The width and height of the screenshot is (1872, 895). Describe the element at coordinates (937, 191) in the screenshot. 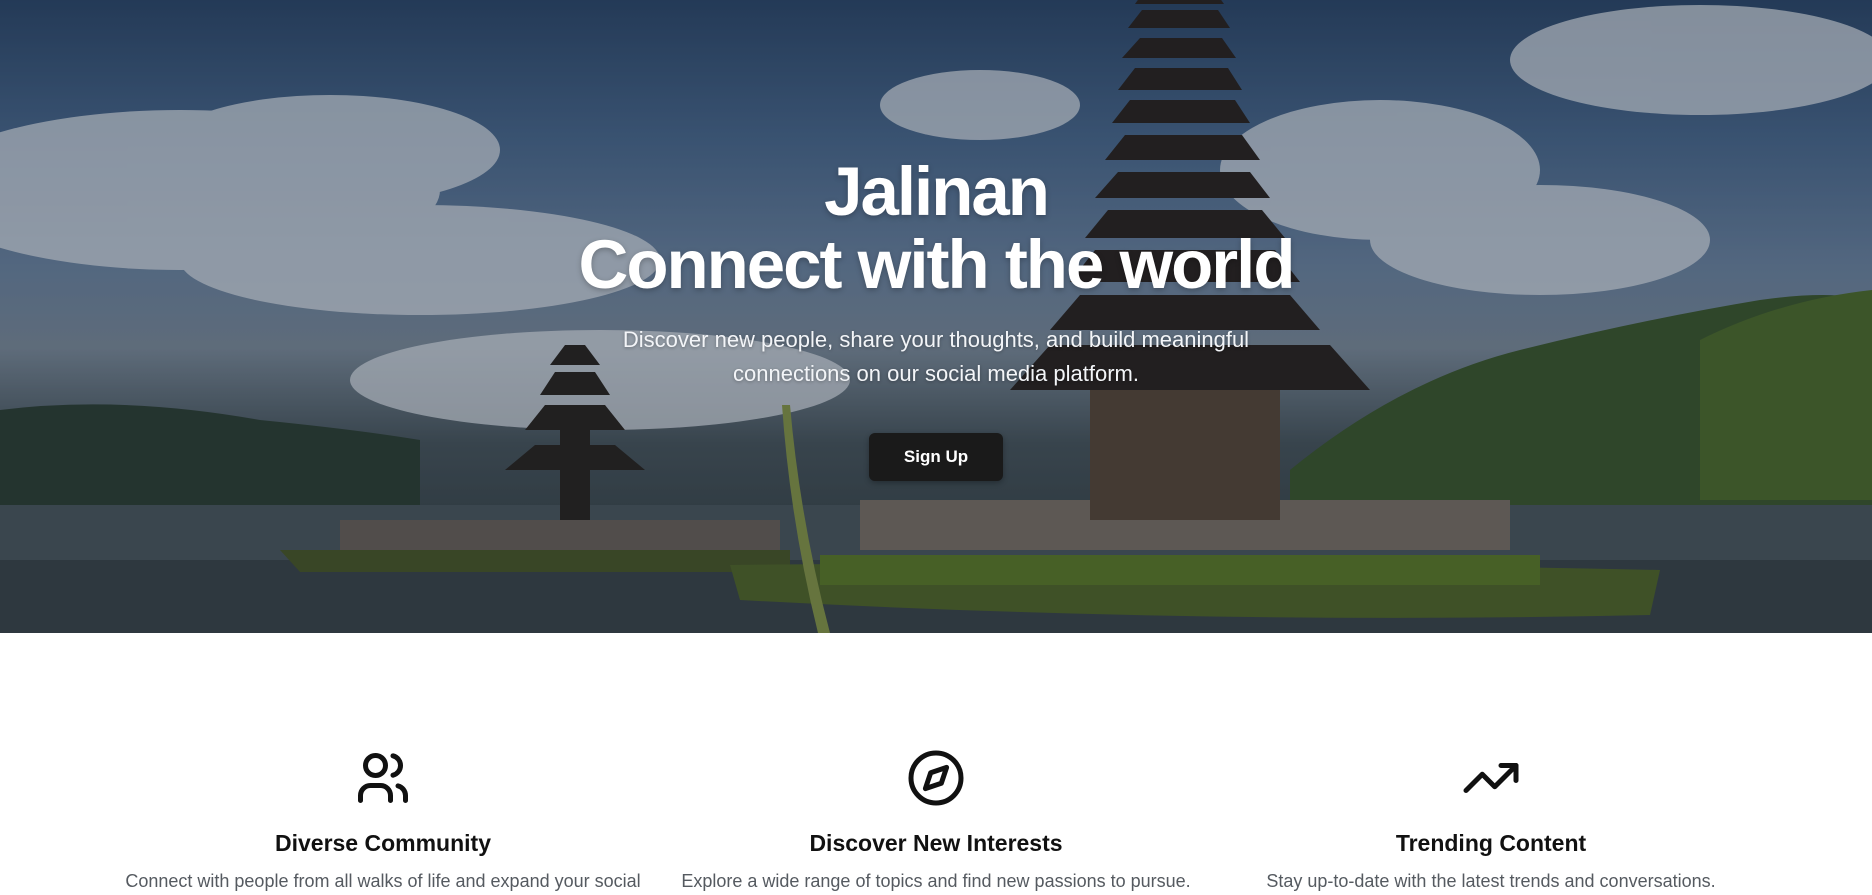

I see `brand-name: Jalinan` at that location.